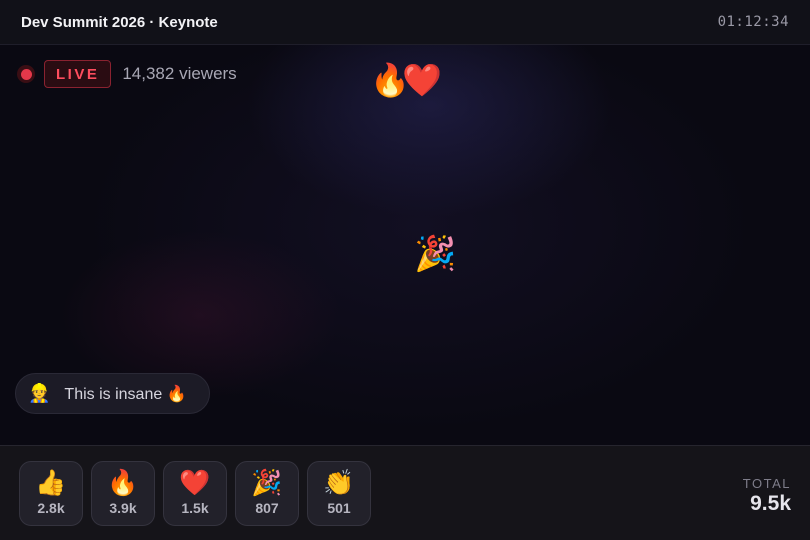 The height and width of the screenshot is (540, 810). What do you see at coordinates (78, 74) in the screenshot?
I see `live-badge: LIVE` at bounding box center [78, 74].